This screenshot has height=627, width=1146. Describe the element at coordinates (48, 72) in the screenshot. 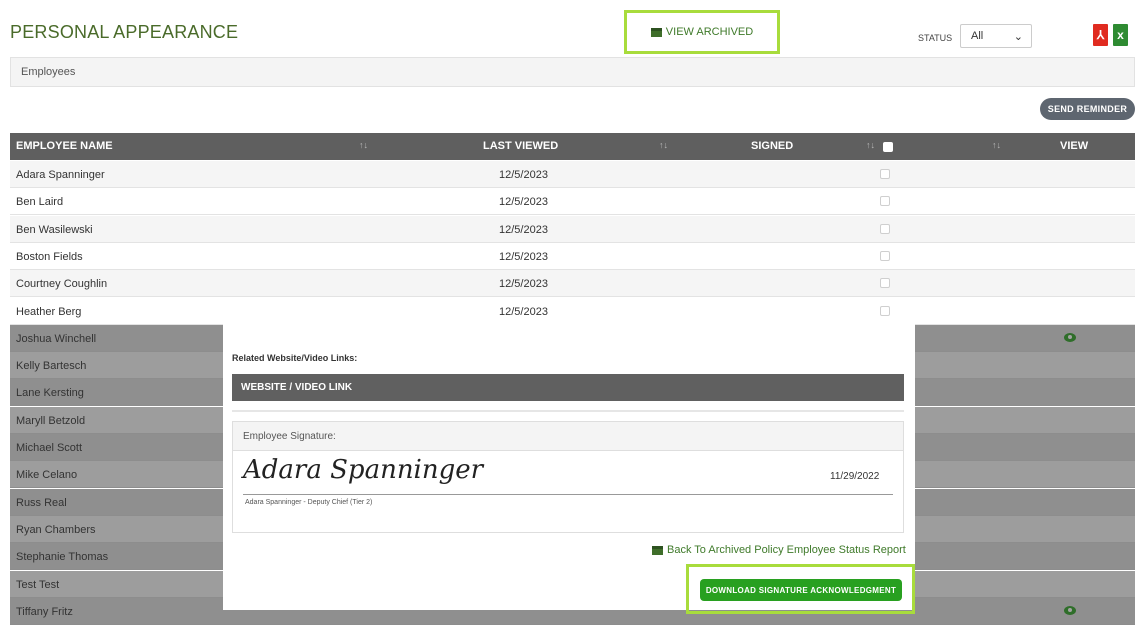

I see `filter-bar-label: Employees` at that location.